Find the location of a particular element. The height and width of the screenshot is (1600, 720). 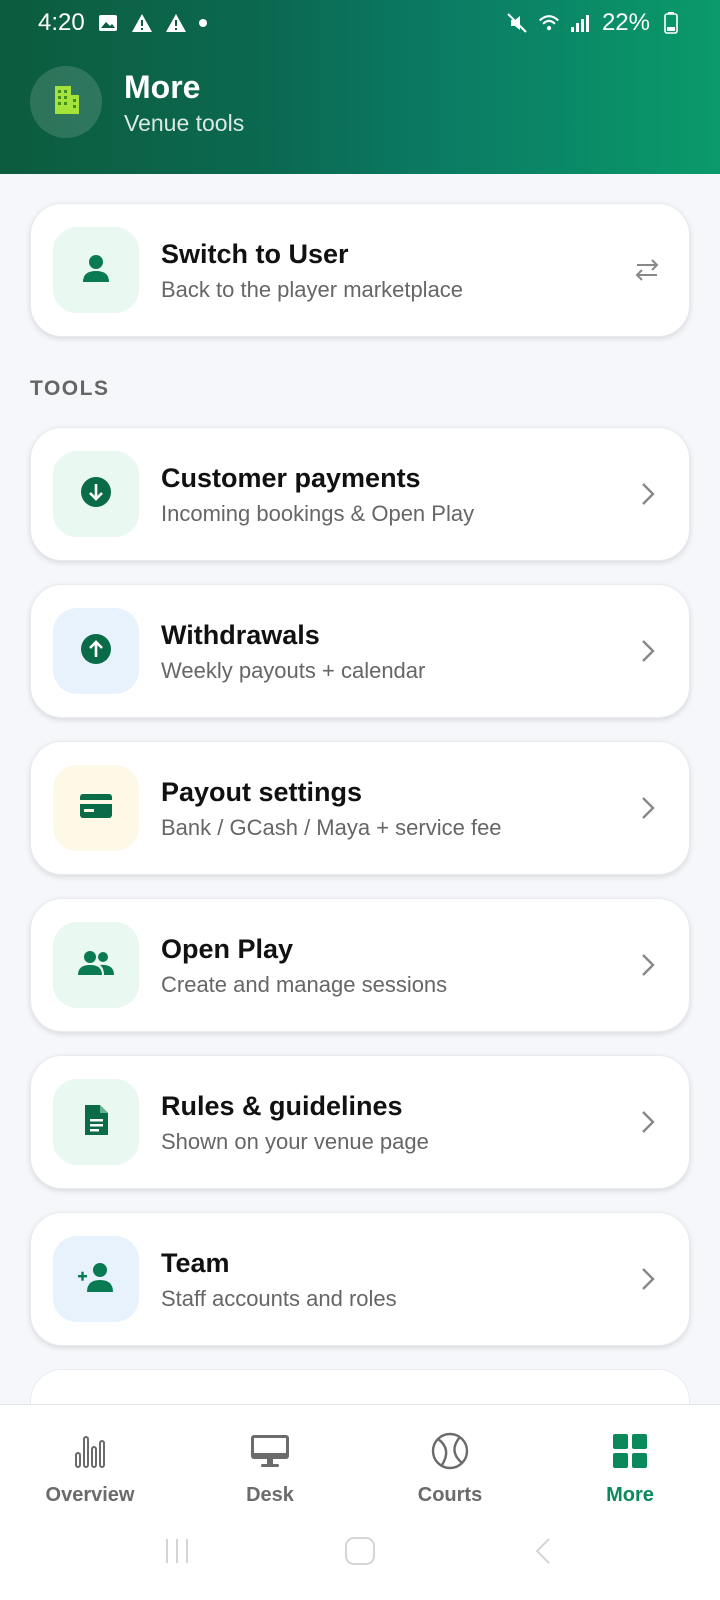

download-circle-icon is located at coordinates (96, 494).